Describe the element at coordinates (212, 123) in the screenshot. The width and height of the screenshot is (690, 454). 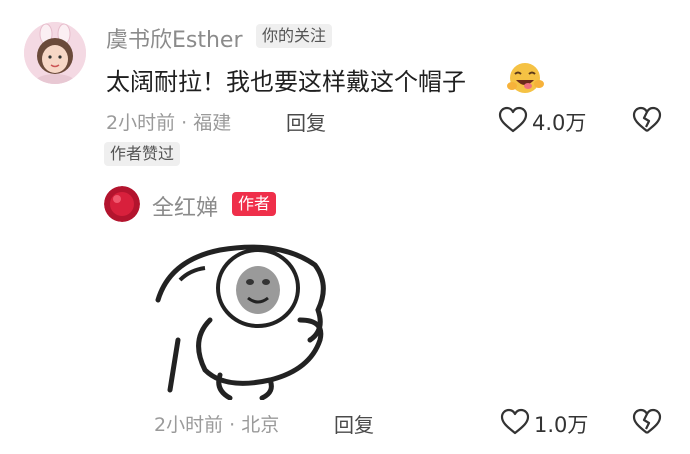
I see `comment-location: 福建` at that location.